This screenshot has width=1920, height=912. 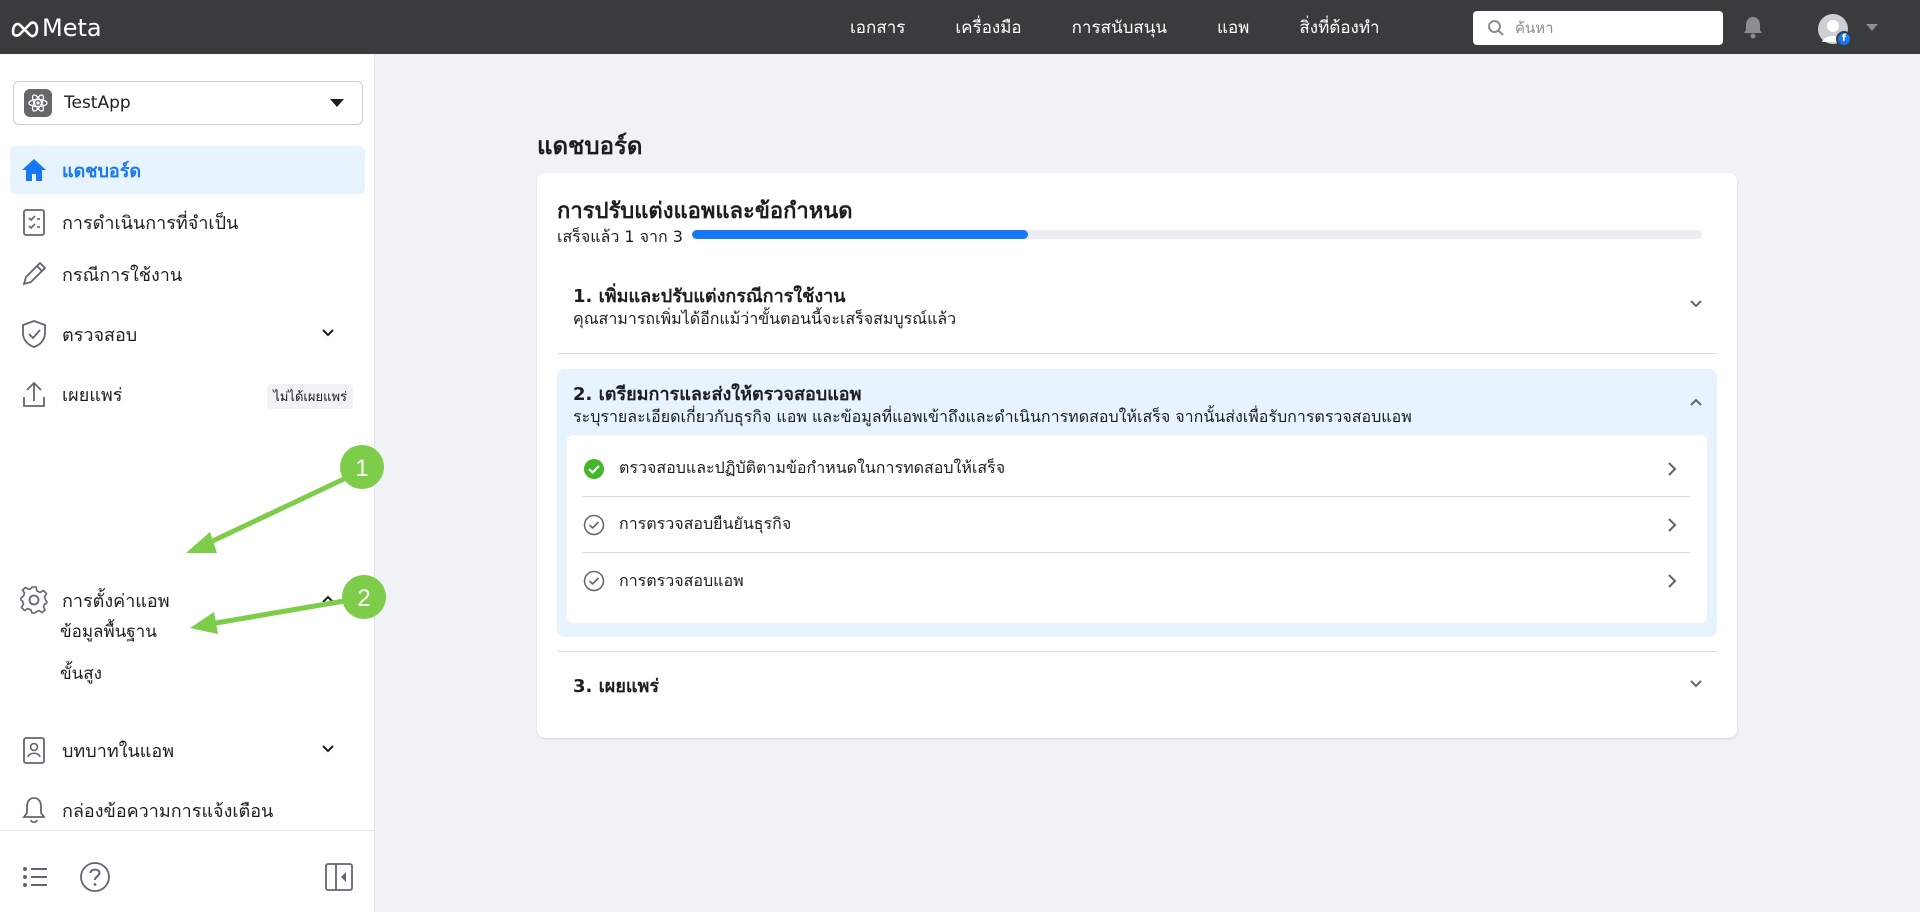 What do you see at coordinates (705, 523) in the screenshot?
I see `task-label: การตรวจสอบยืนยันธุรกิจ` at bounding box center [705, 523].